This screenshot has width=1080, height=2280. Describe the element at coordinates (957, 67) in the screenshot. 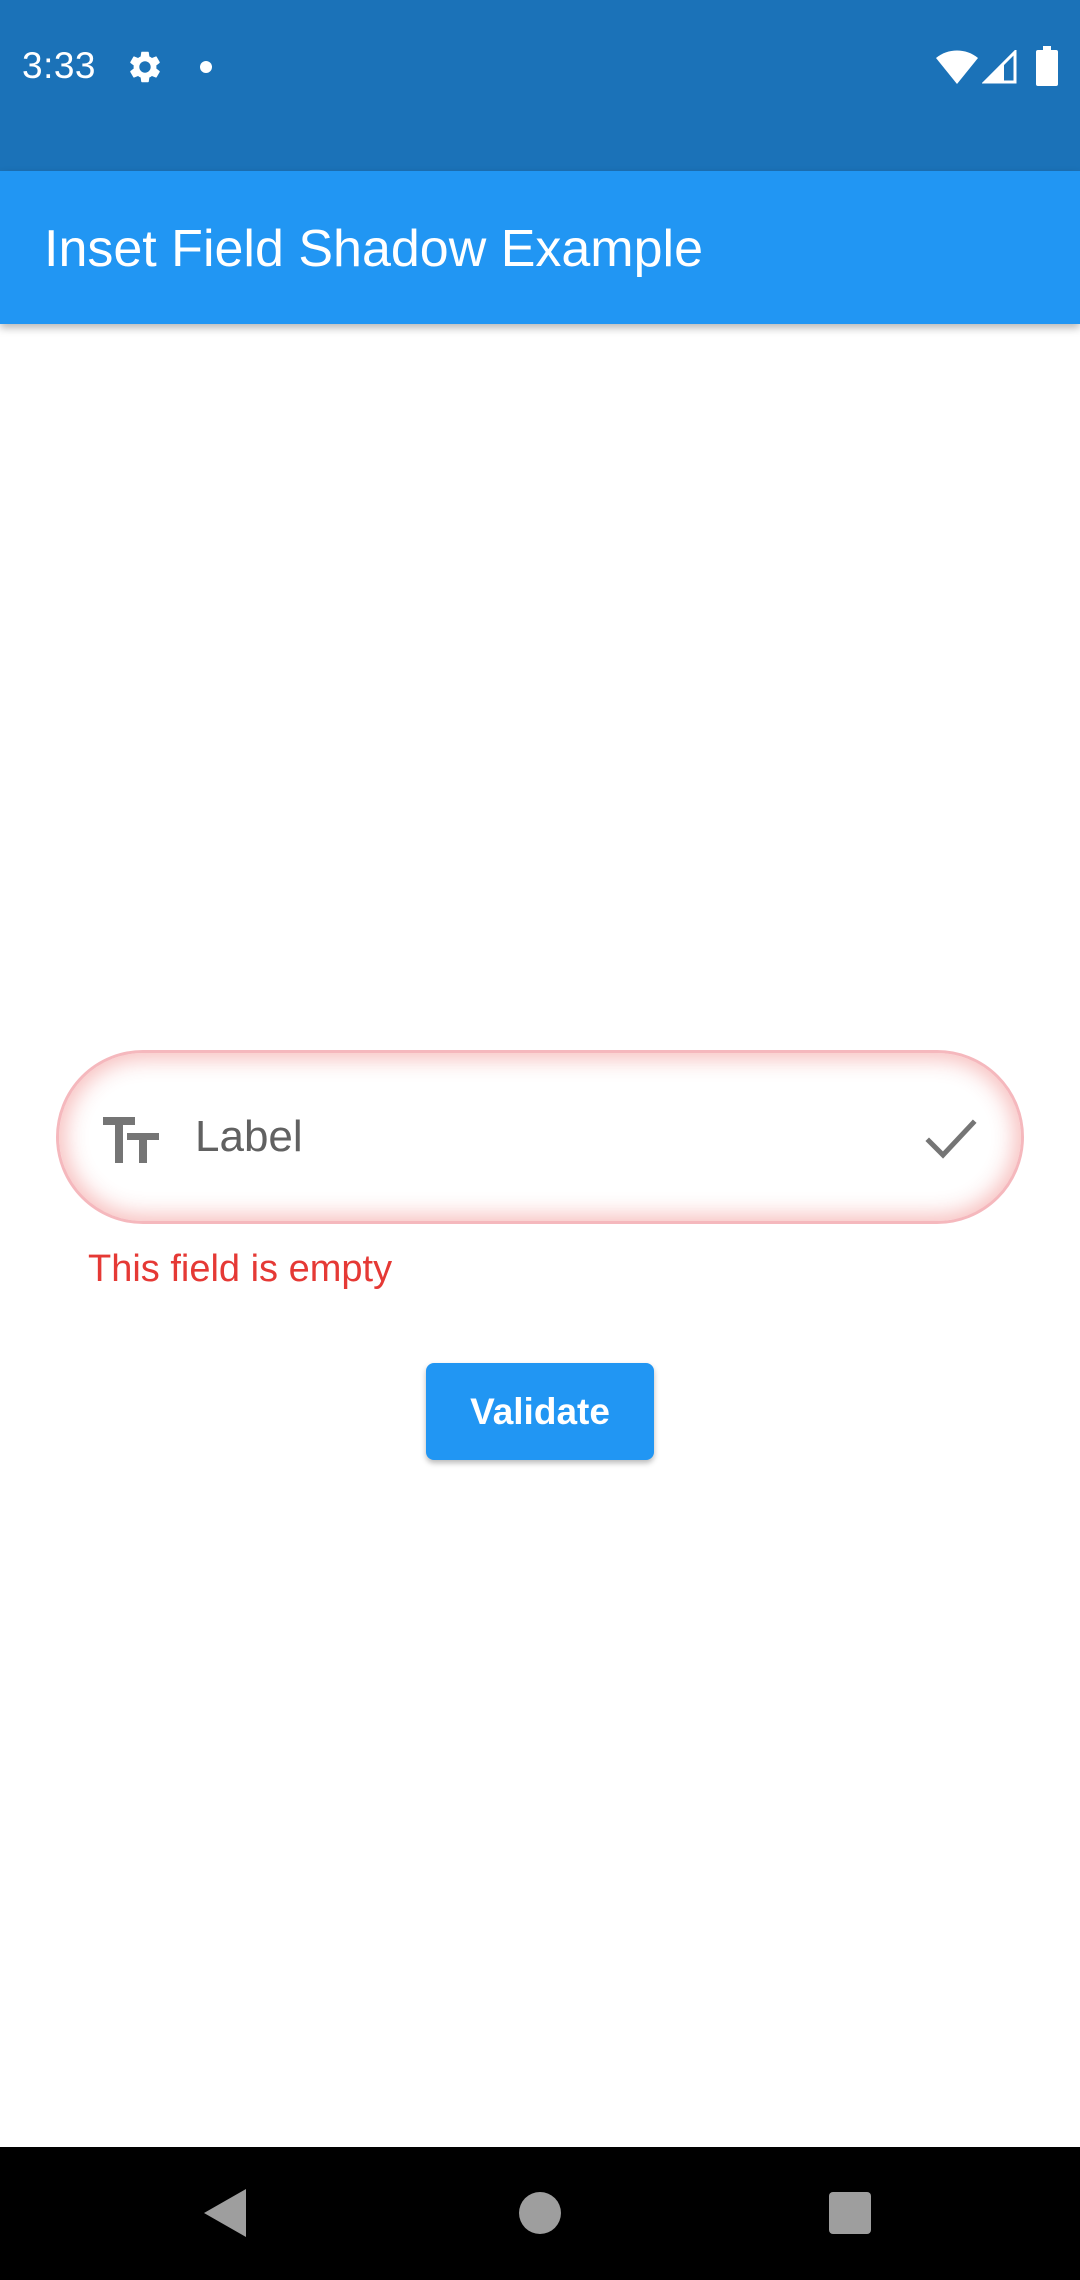

I see `wifi-icon` at that location.